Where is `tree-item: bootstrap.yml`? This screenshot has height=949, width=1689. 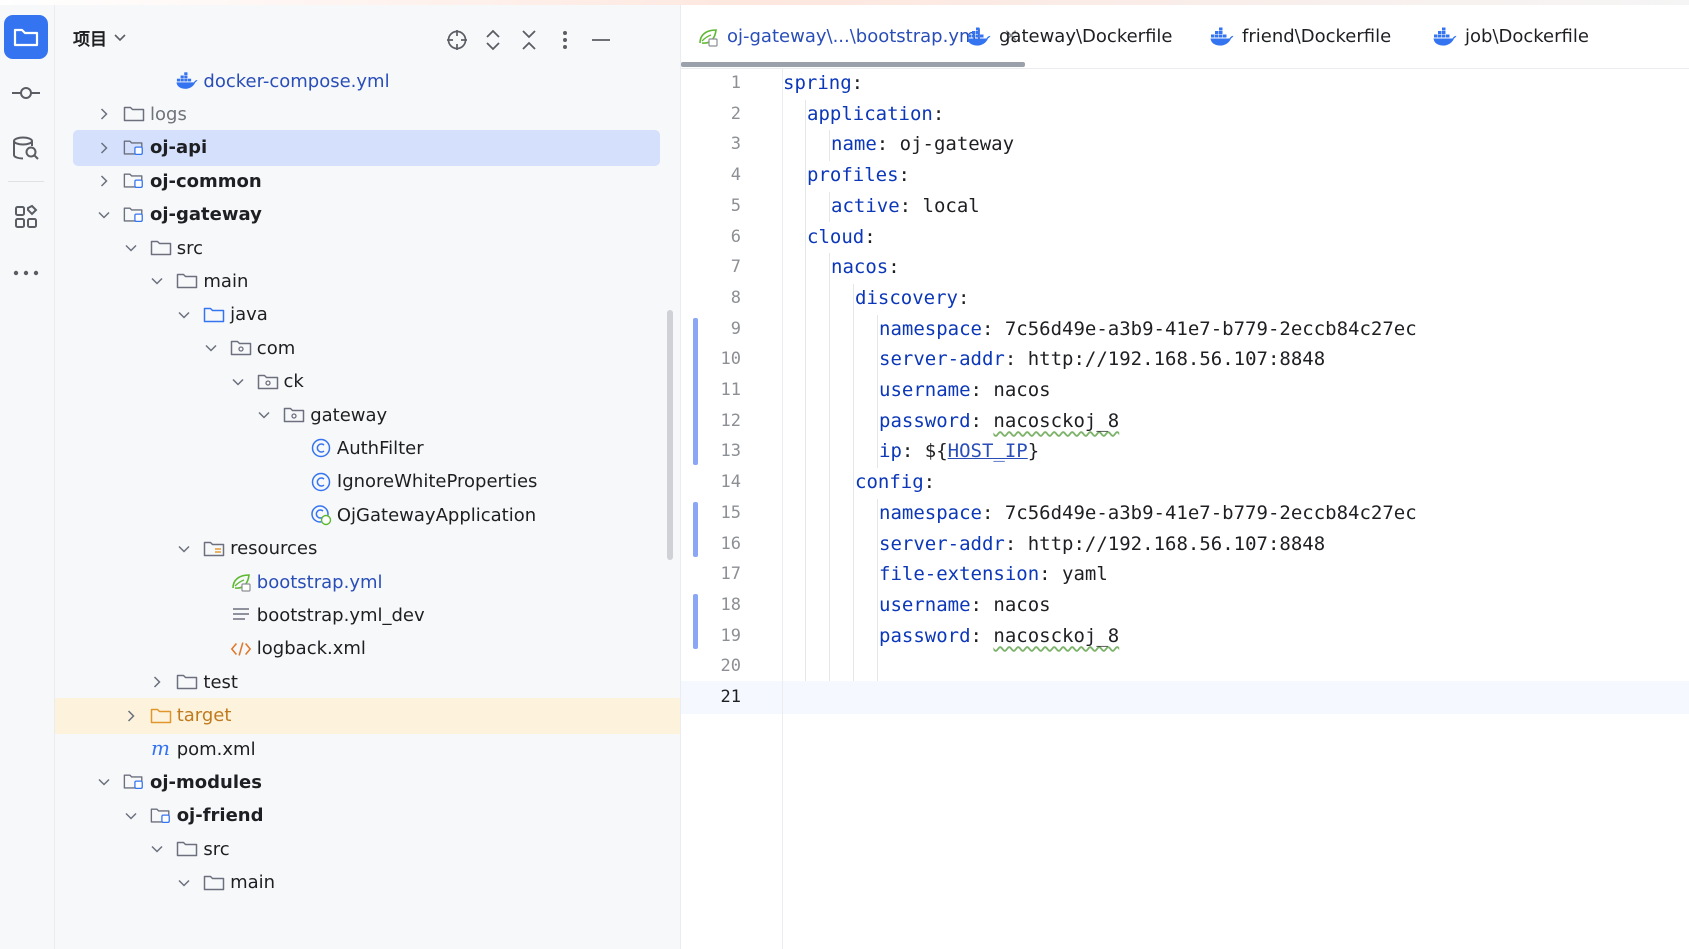 tree-item: bootstrap.yml is located at coordinates (367, 582).